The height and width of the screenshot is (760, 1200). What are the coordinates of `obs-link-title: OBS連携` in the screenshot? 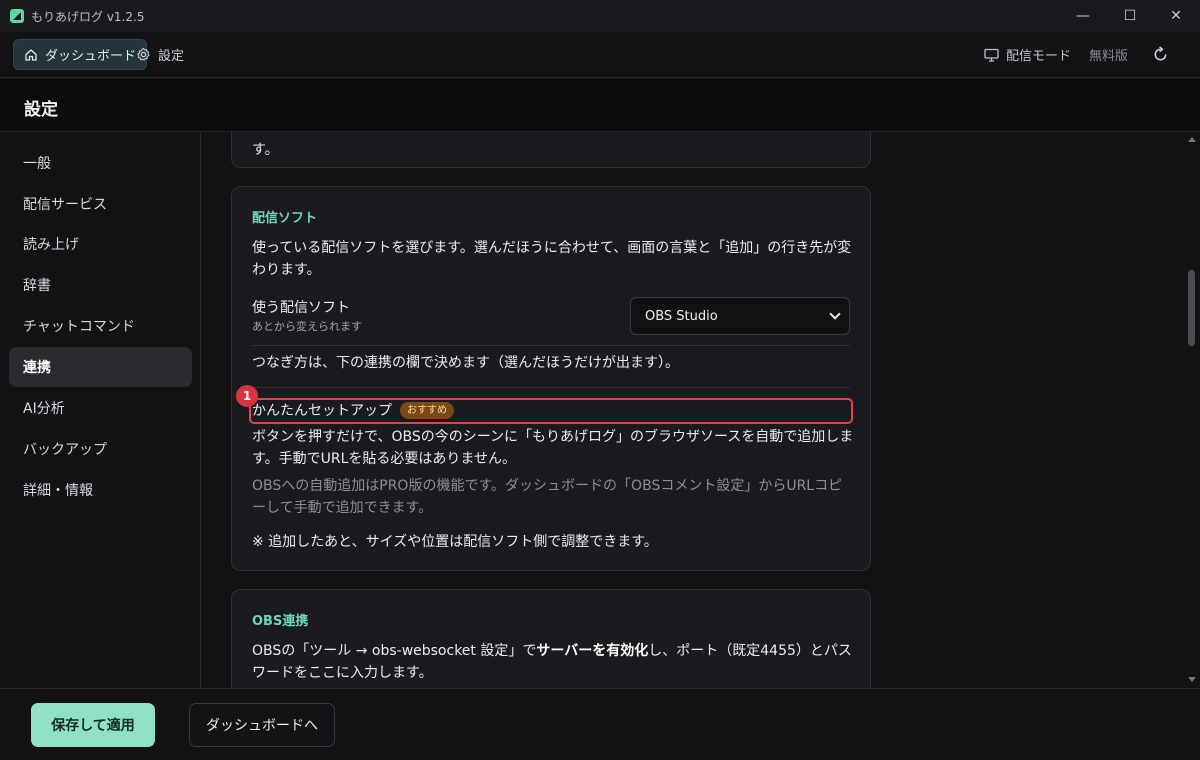 It's located at (280, 621).